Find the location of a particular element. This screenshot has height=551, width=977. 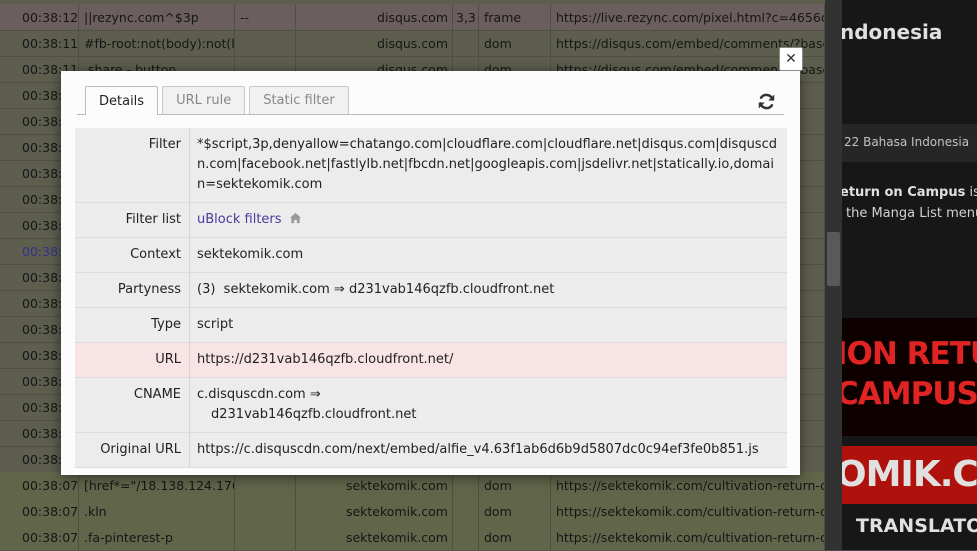

home-icon is located at coordinates (295, 218).